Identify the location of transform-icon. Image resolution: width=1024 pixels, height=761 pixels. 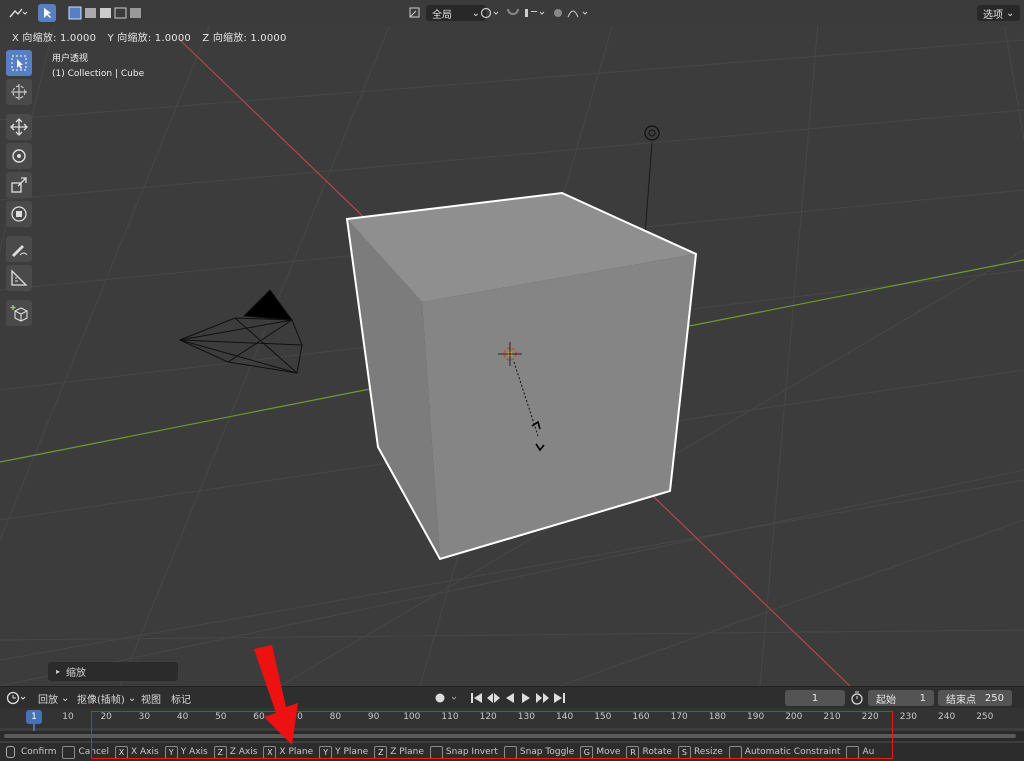
(19, 214).